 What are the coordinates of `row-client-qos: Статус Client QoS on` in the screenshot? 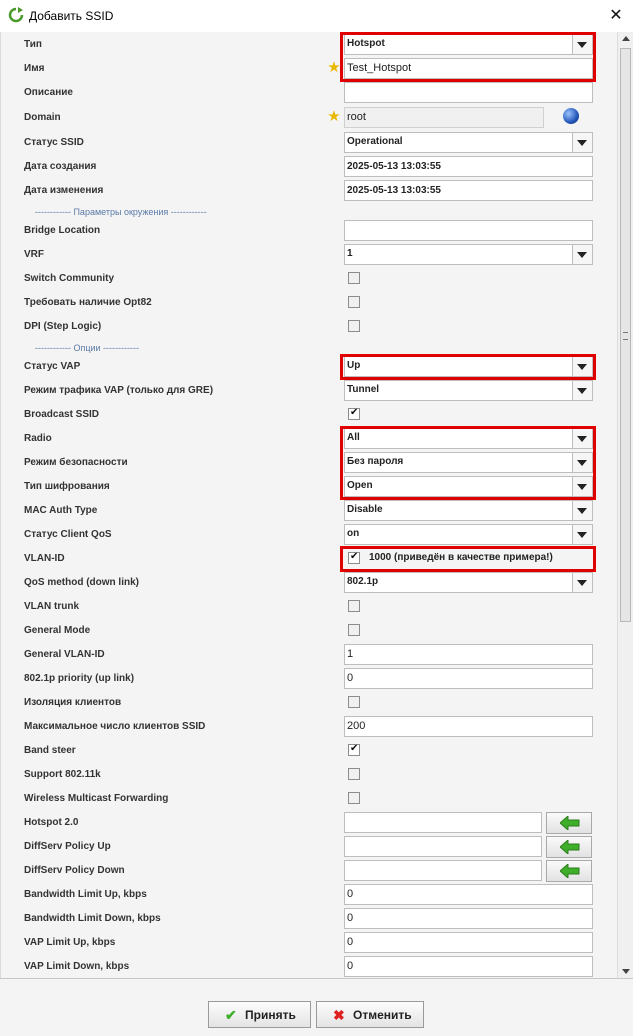 It's located at (309, 535).